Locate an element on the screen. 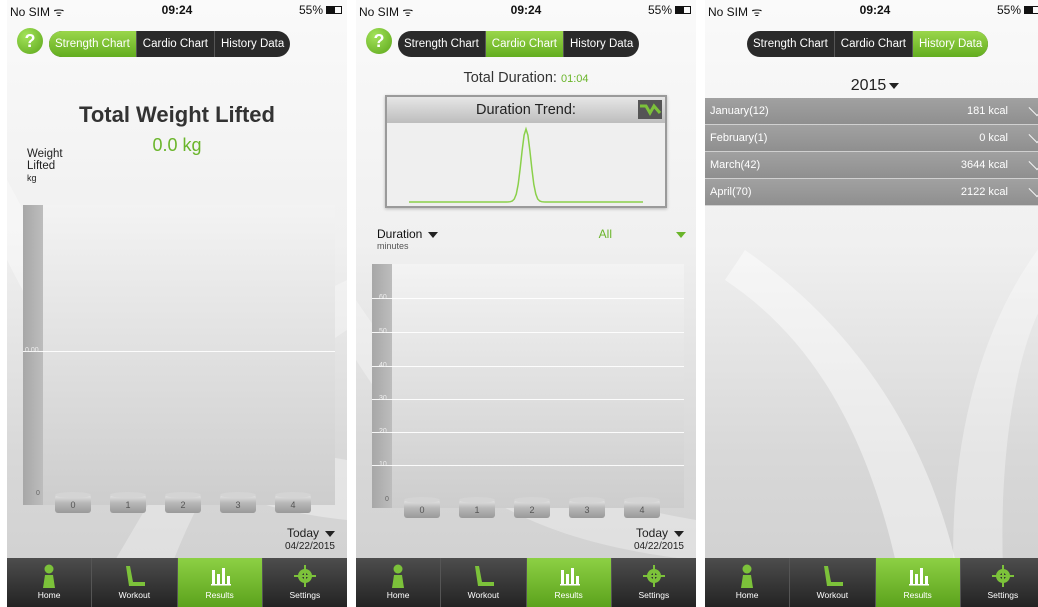 This screenshot has height=607, width=1038. month-label: February(1) is located at coordinates (739, 138).